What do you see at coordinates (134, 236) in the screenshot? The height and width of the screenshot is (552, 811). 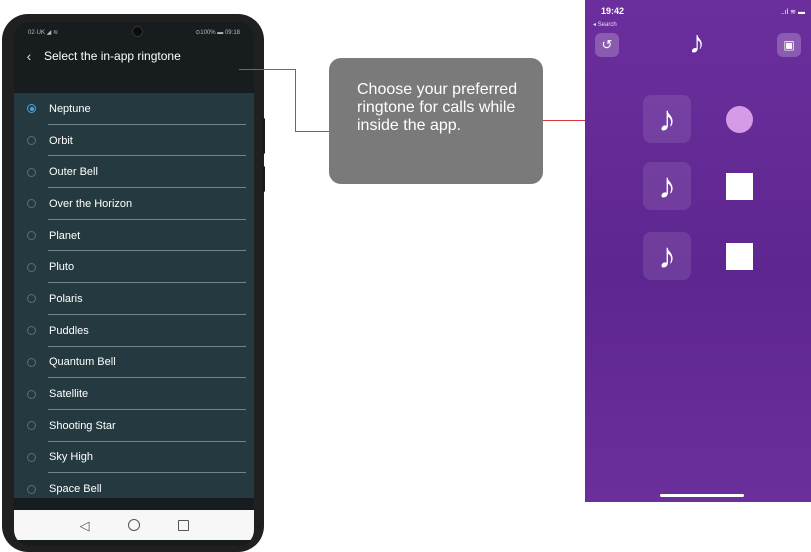 I see `ringtone-item: Planet` at bounding box center [134, 236].